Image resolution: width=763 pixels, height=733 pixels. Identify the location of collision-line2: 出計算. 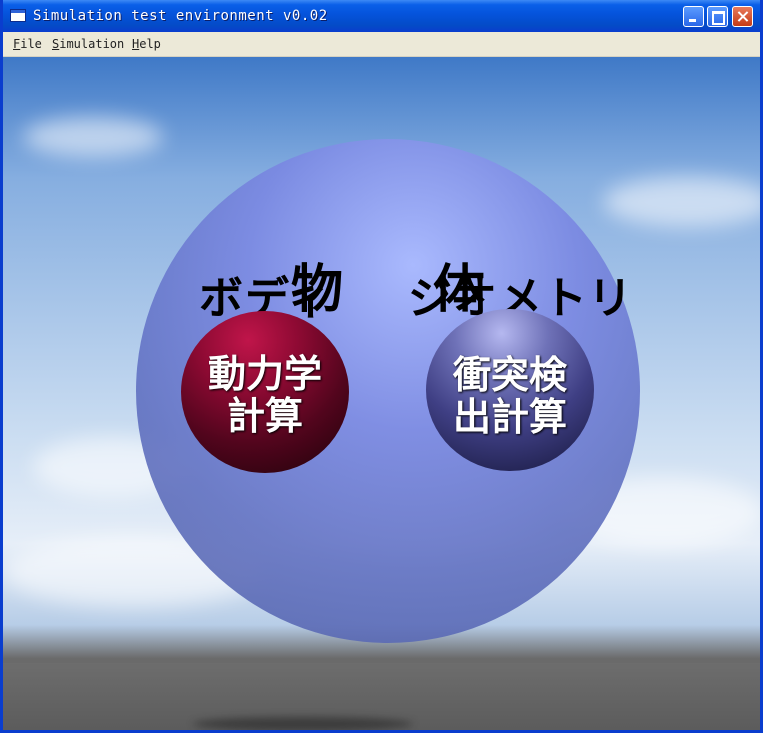
(509, 417).